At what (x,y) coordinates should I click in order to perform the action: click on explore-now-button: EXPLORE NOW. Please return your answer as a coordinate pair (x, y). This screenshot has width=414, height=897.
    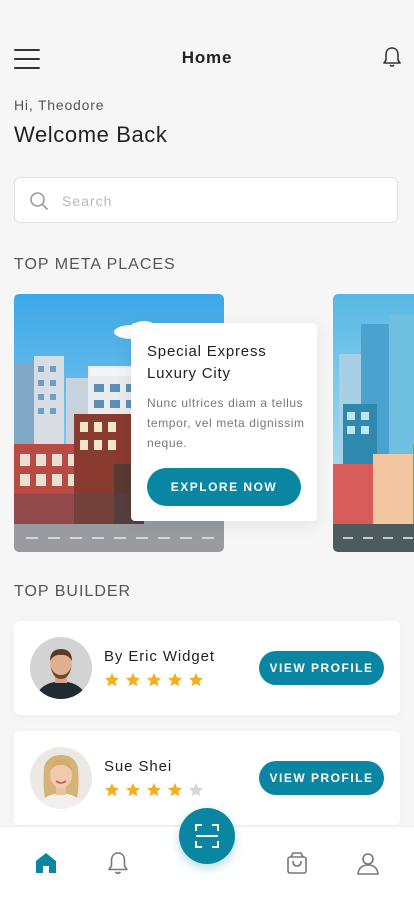
    Looking at the image, I should click on (224, 487).